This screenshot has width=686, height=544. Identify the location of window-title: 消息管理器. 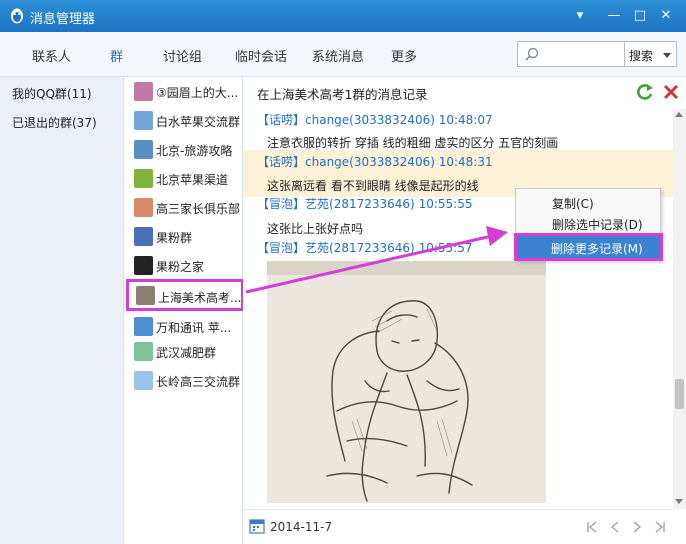
(63, 19).